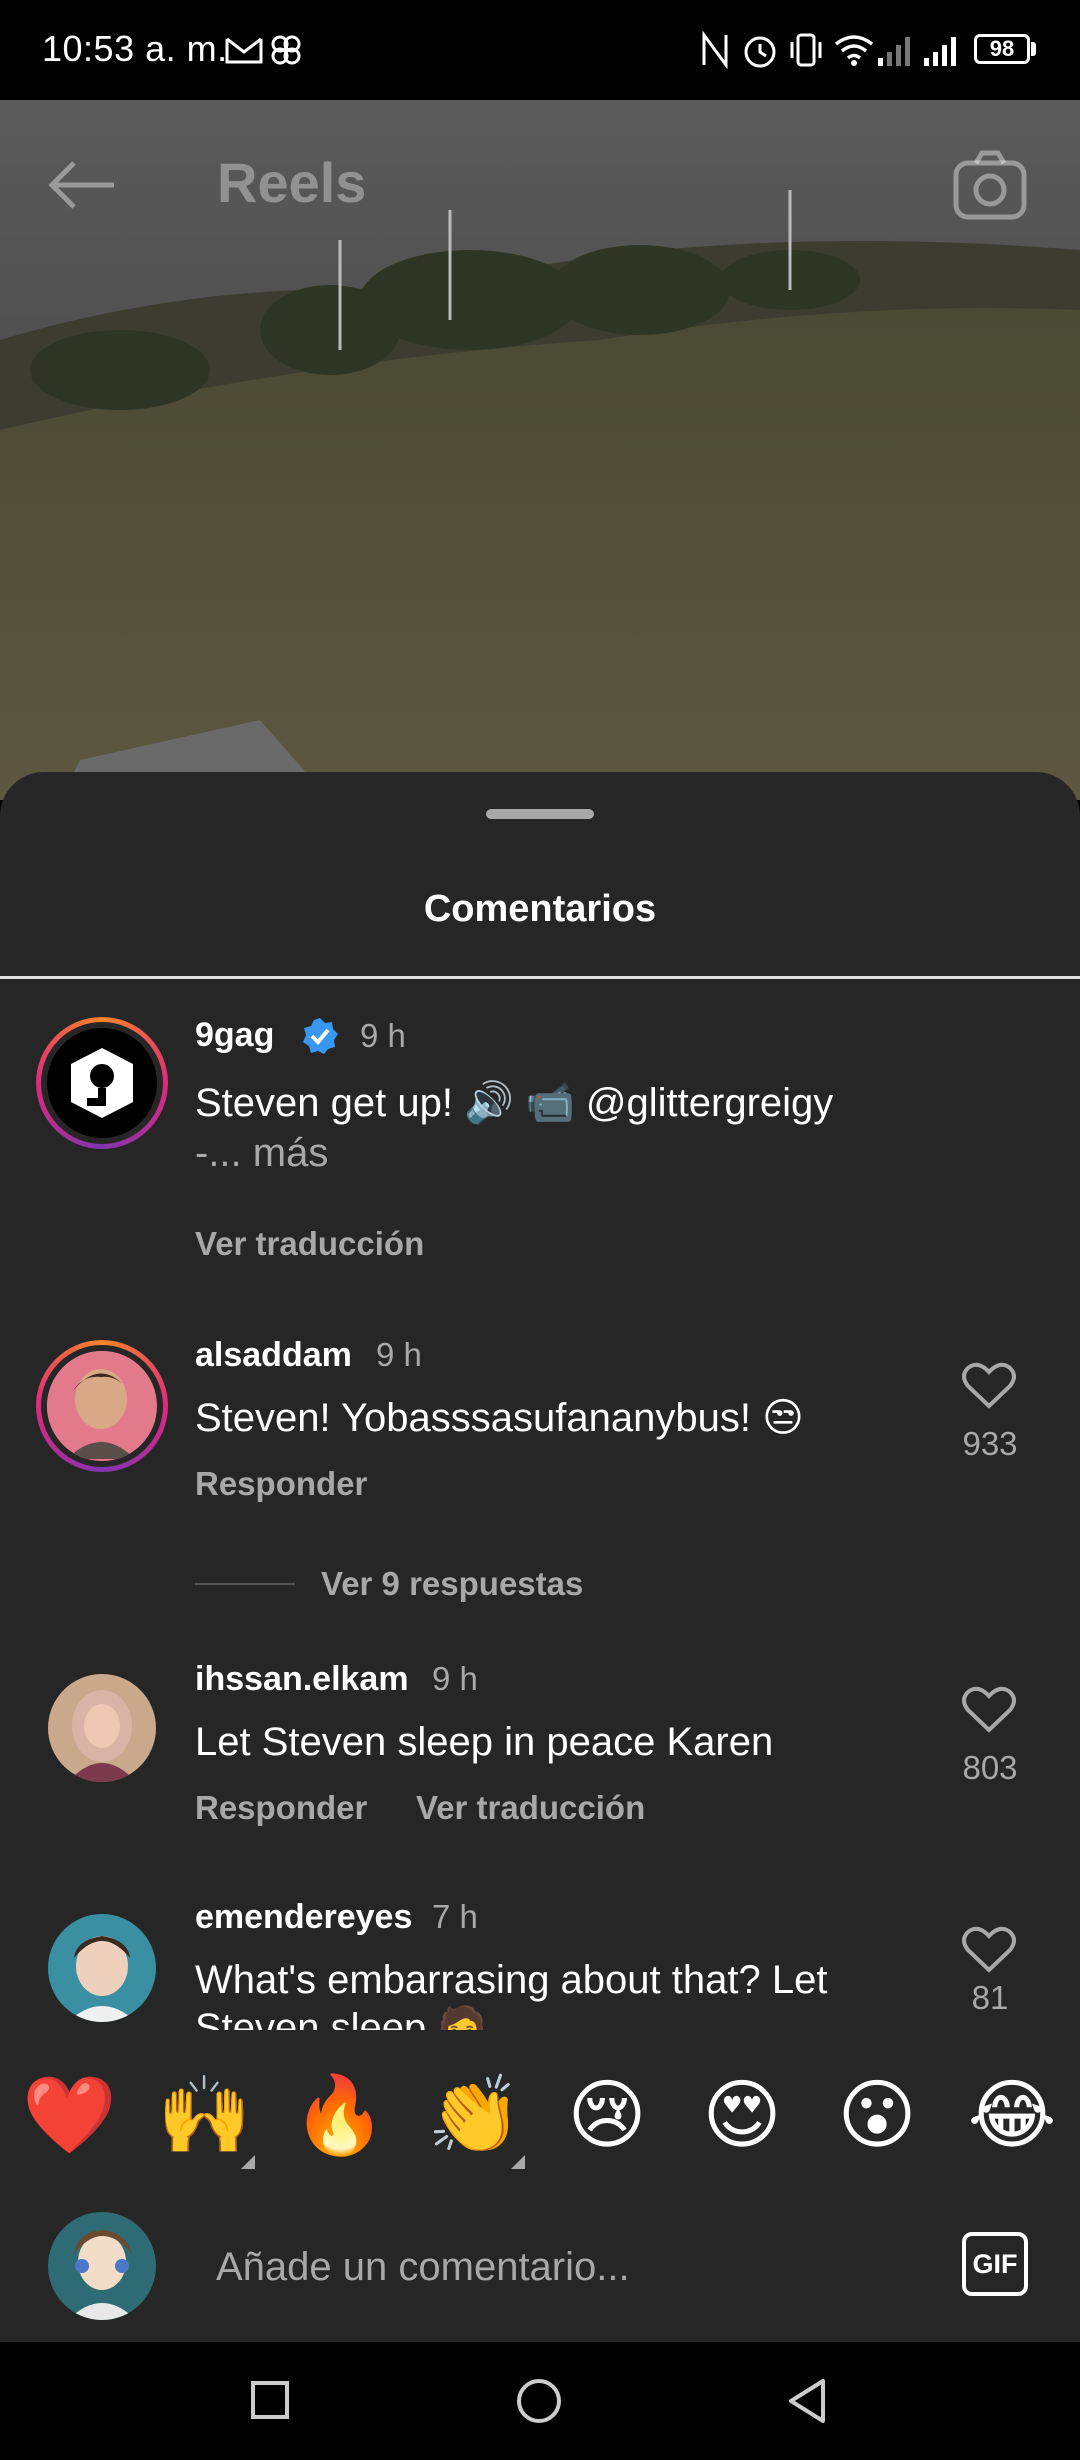  What do you see at coordinates (286, 50) in the screenshot?
I see `pinwheel-icon` at bounding box center [286, 50].